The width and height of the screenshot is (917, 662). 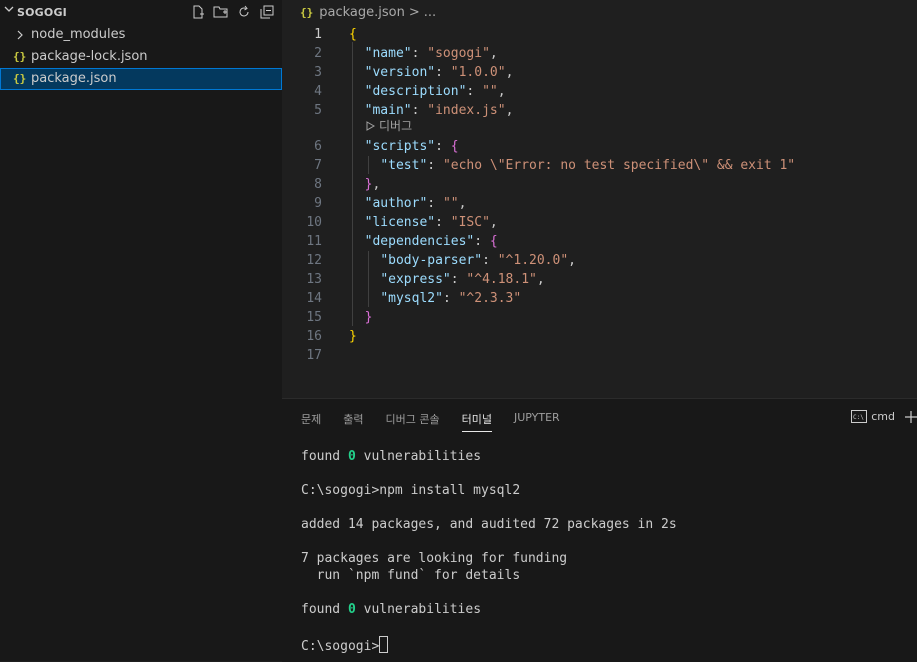 I want to click on terminal-line: C:\sogogi>npm install mysql2, so click(x=411, y=490).